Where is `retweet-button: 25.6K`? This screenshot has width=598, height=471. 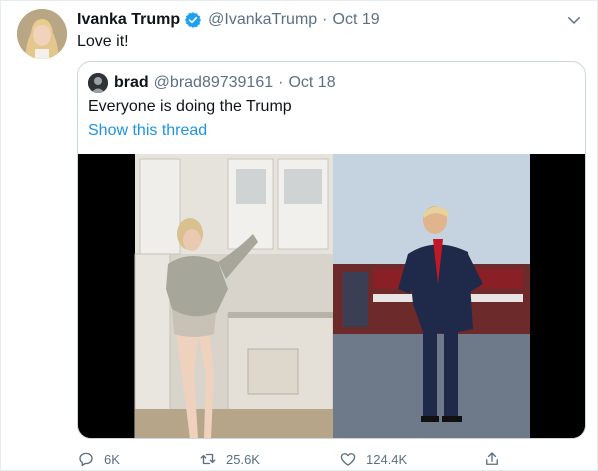
retweet-button: 25.6K is located at coordinates (229, 459).